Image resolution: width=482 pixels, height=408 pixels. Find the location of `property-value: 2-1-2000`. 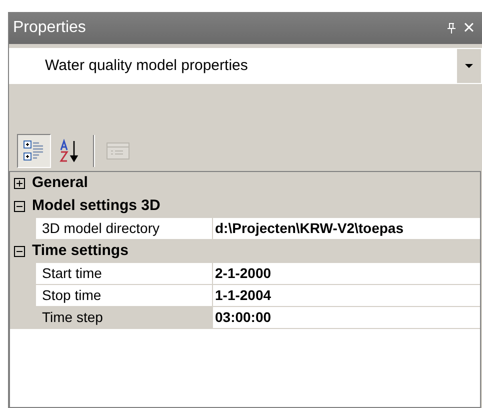

property-value: 2-1-2000 is located at coordinates (346, 274).